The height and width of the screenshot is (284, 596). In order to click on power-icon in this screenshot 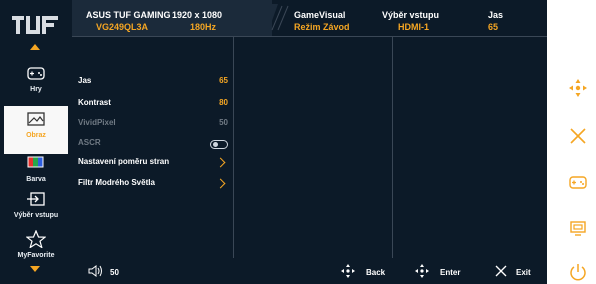, I will do `click(578, 272)`.